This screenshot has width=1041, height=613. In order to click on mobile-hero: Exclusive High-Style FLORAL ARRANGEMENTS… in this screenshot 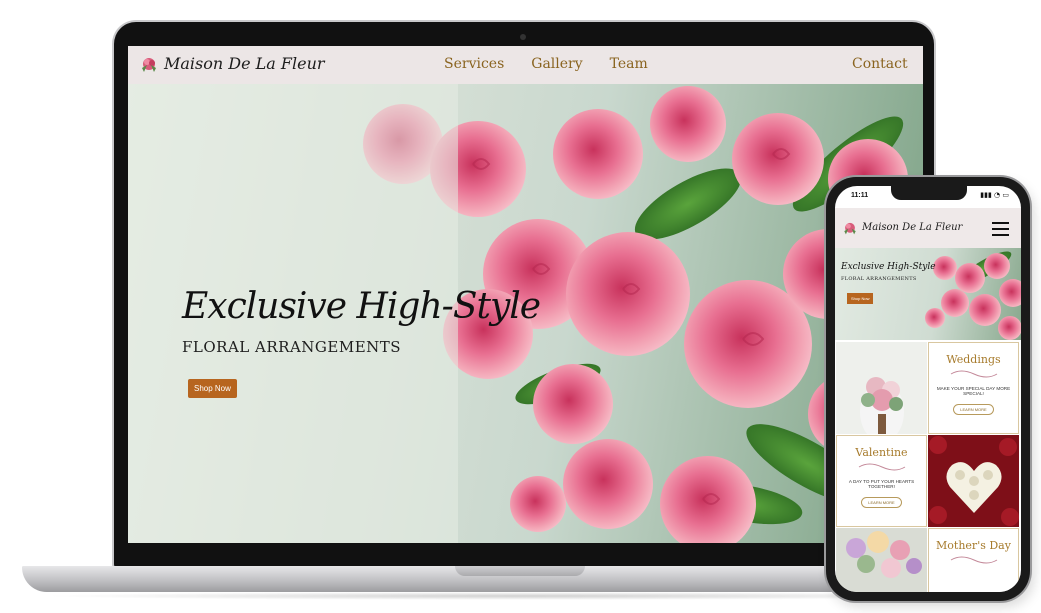, I will do `click(928, 294)`.